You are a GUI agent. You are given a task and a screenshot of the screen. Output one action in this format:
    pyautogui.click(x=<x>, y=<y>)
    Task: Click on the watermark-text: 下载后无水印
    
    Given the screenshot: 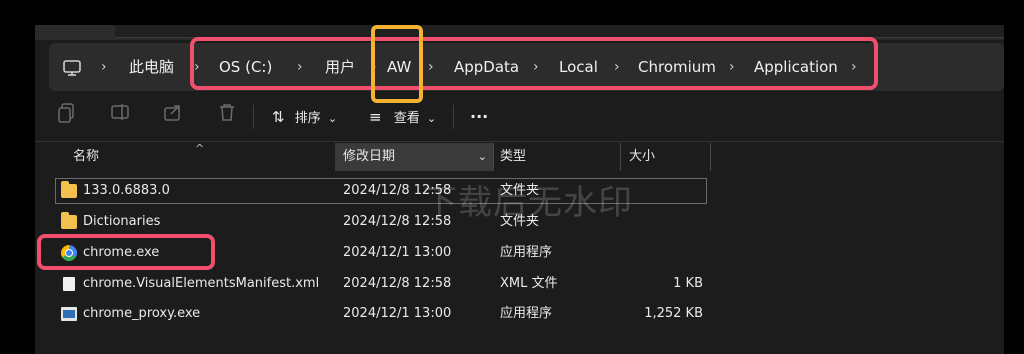 What is the action you would take?
    pyautogui.click(x=528, y=203)
    